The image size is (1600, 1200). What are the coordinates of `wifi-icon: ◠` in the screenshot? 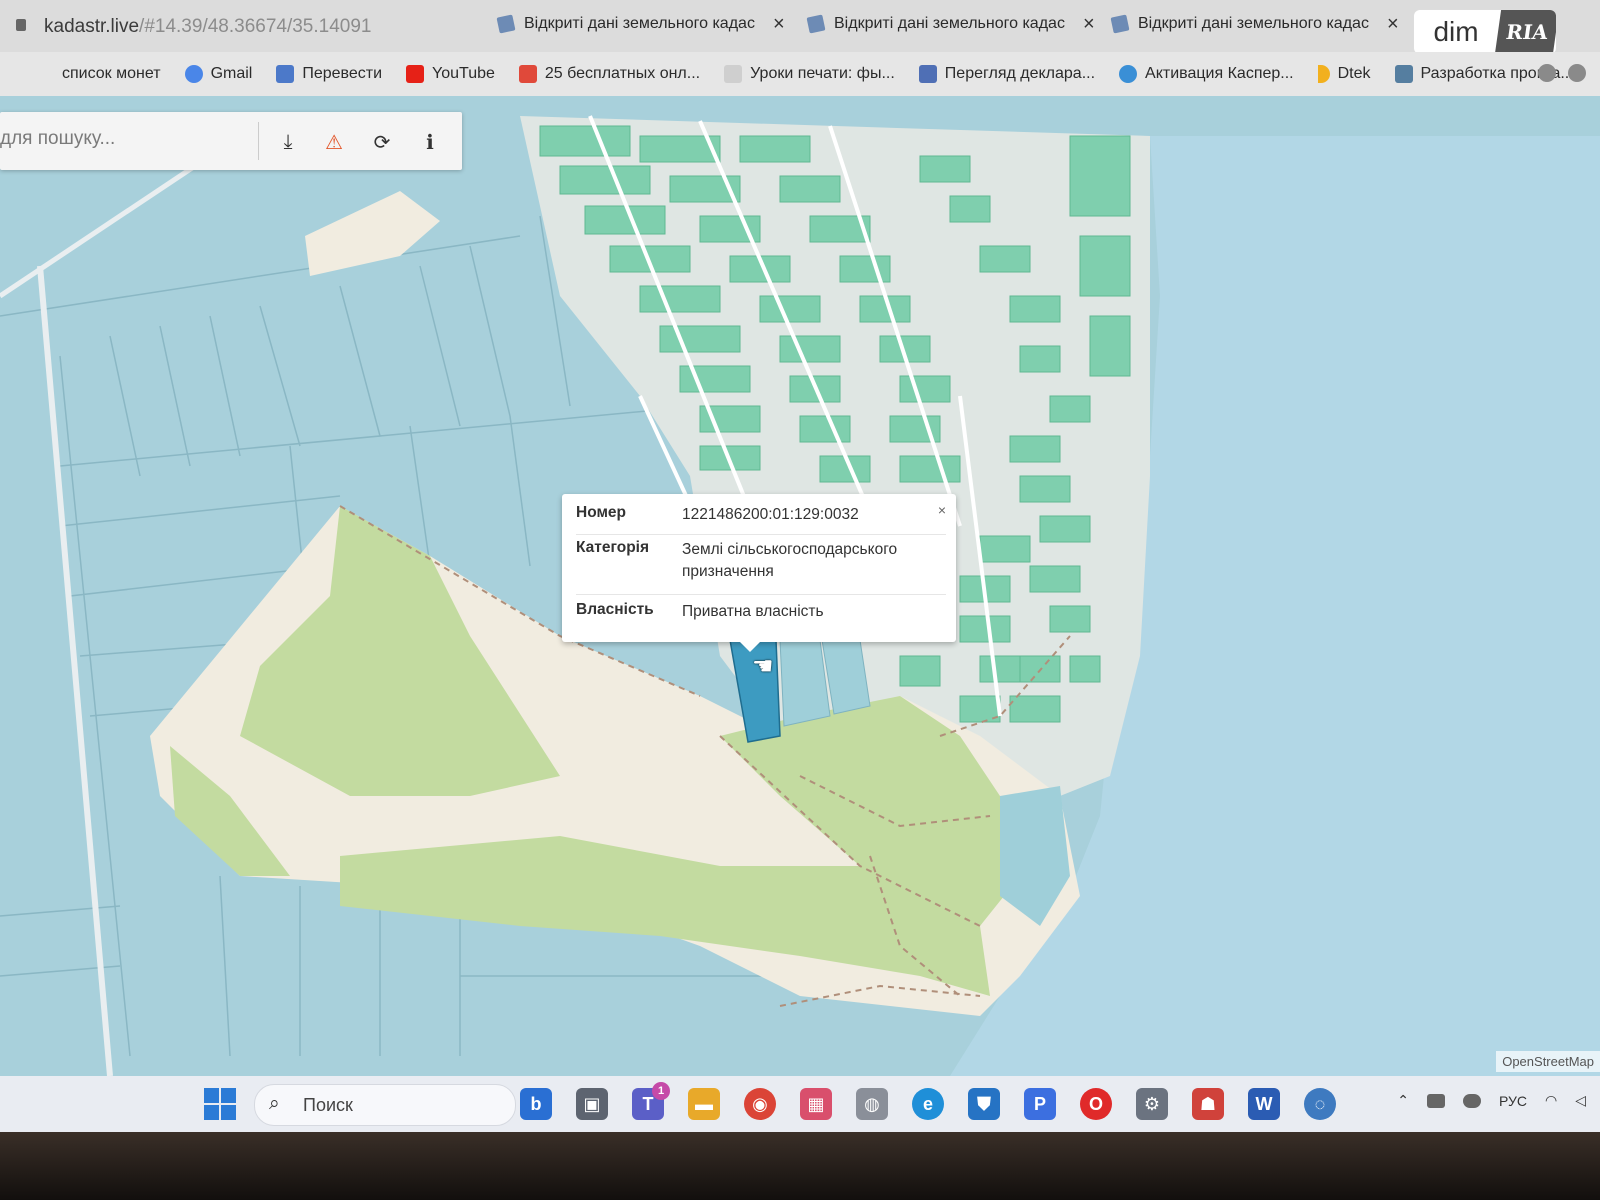 It's located at (1551, 1100).